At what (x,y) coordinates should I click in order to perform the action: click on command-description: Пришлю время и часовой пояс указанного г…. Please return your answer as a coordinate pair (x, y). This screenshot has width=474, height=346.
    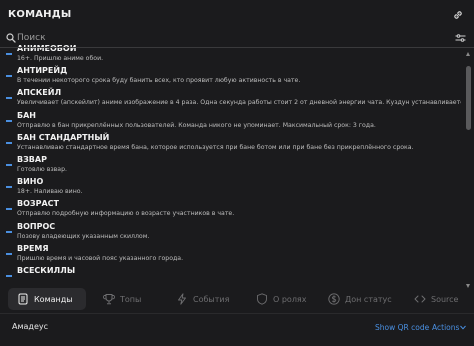
    Looking at the image, I should click on (100, 258).